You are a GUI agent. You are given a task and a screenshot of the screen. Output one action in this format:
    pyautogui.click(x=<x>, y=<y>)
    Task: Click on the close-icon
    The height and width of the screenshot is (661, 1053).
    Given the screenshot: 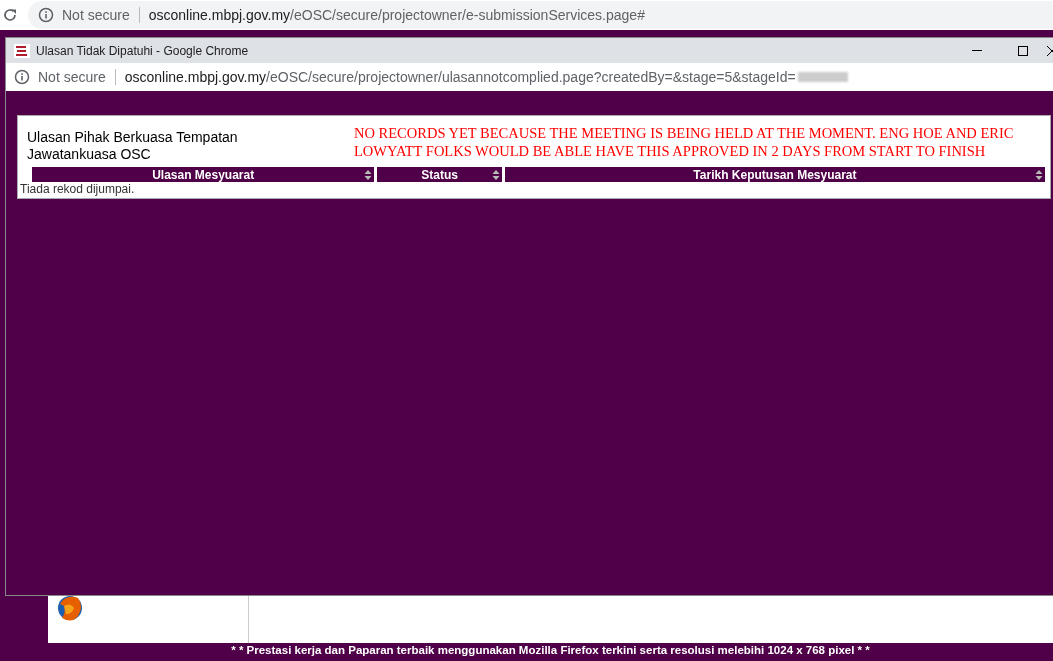 What is the action you would take?
    pyautogui.click(x=1050, y=50)
    